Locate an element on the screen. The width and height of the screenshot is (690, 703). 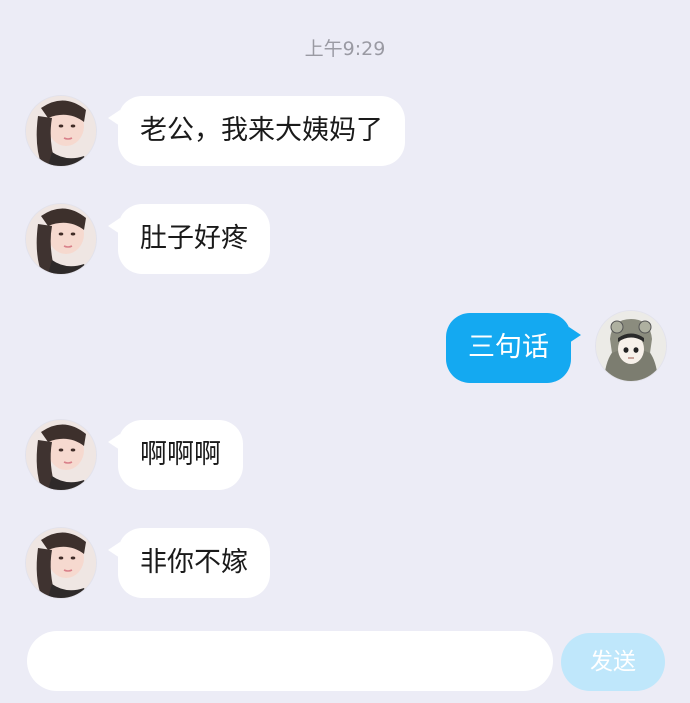
user-avatar is located at coordinates (631, 346).